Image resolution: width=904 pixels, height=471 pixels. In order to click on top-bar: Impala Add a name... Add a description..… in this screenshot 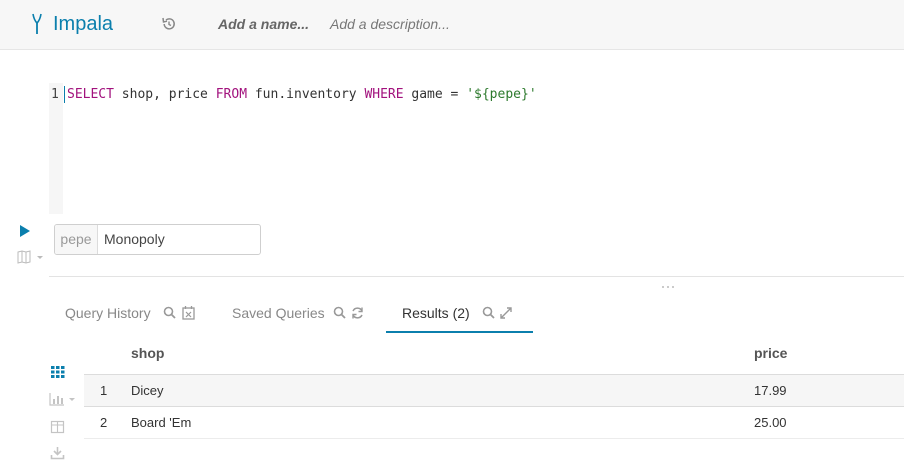, I will do `click(452, 25)`.